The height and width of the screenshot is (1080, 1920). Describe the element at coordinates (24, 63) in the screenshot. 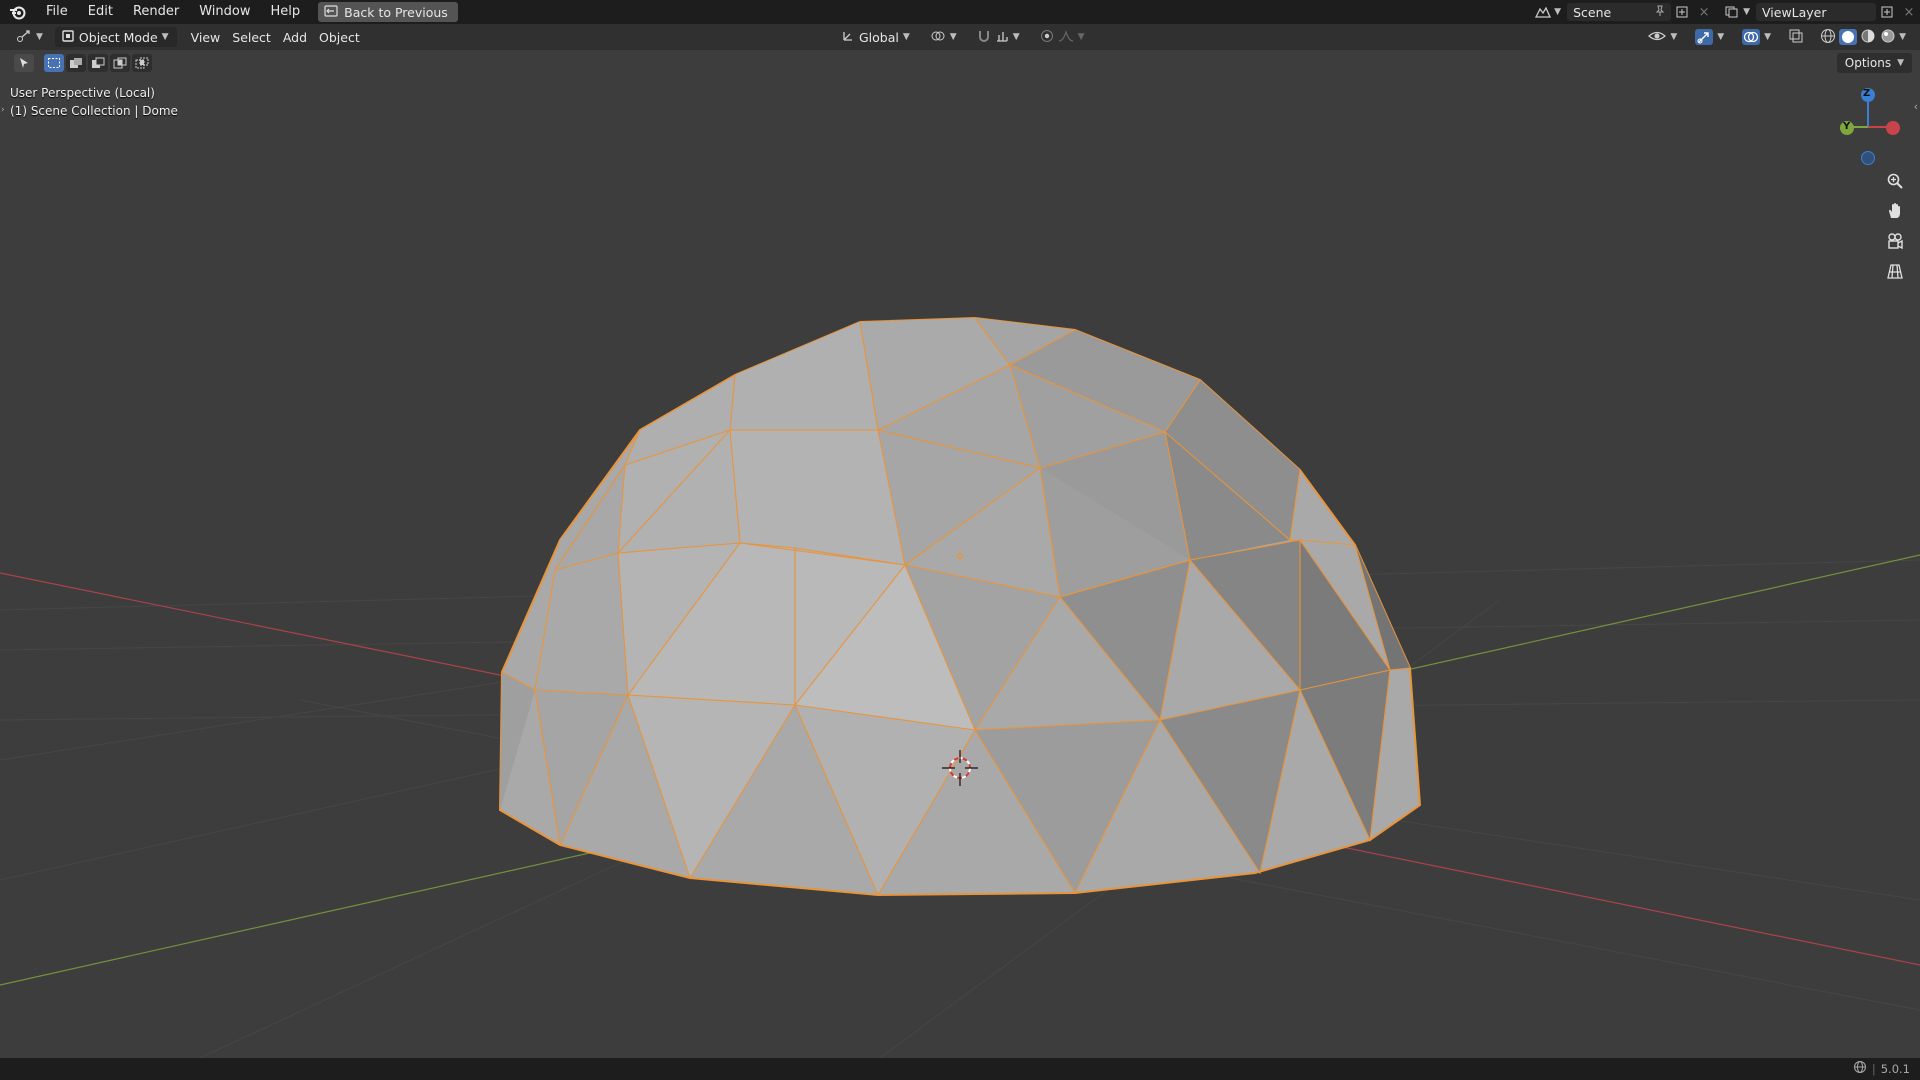

I see `select-tool-icon` at that location.